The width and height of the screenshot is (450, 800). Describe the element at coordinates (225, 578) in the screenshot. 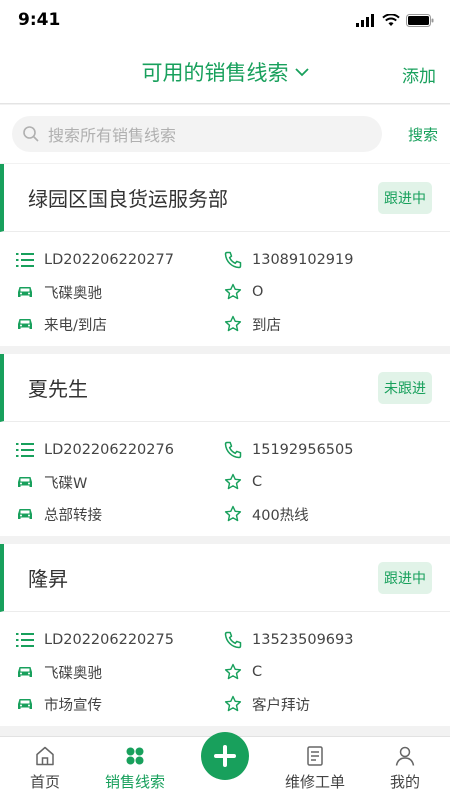

I see `lead-card-header: 隆昇 跟进中` at that location.